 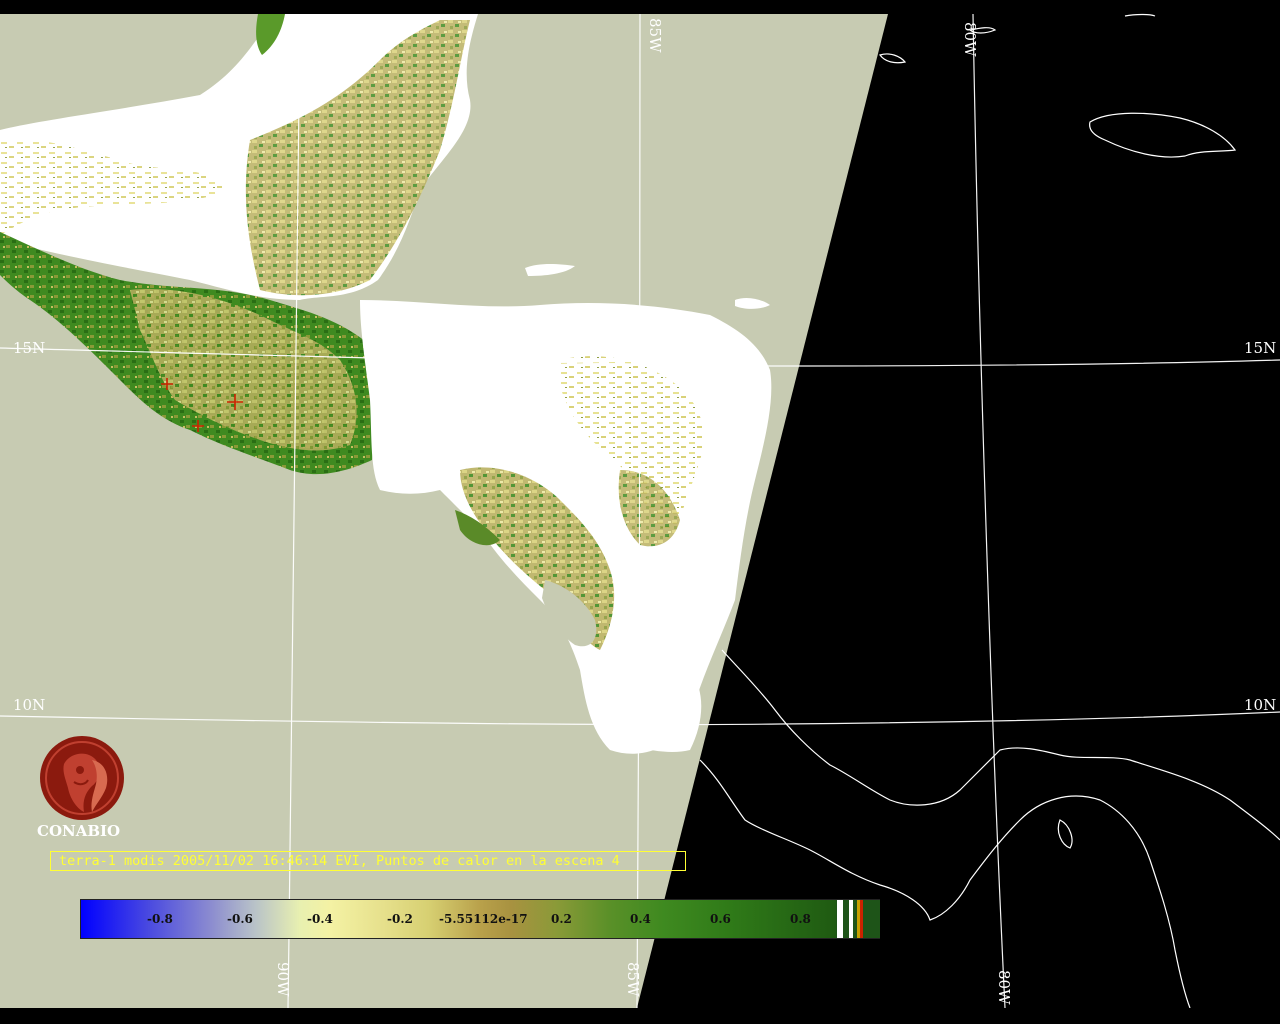 I want to click on colorbar-tick-label: -0.6, so click(x=240, y=919).